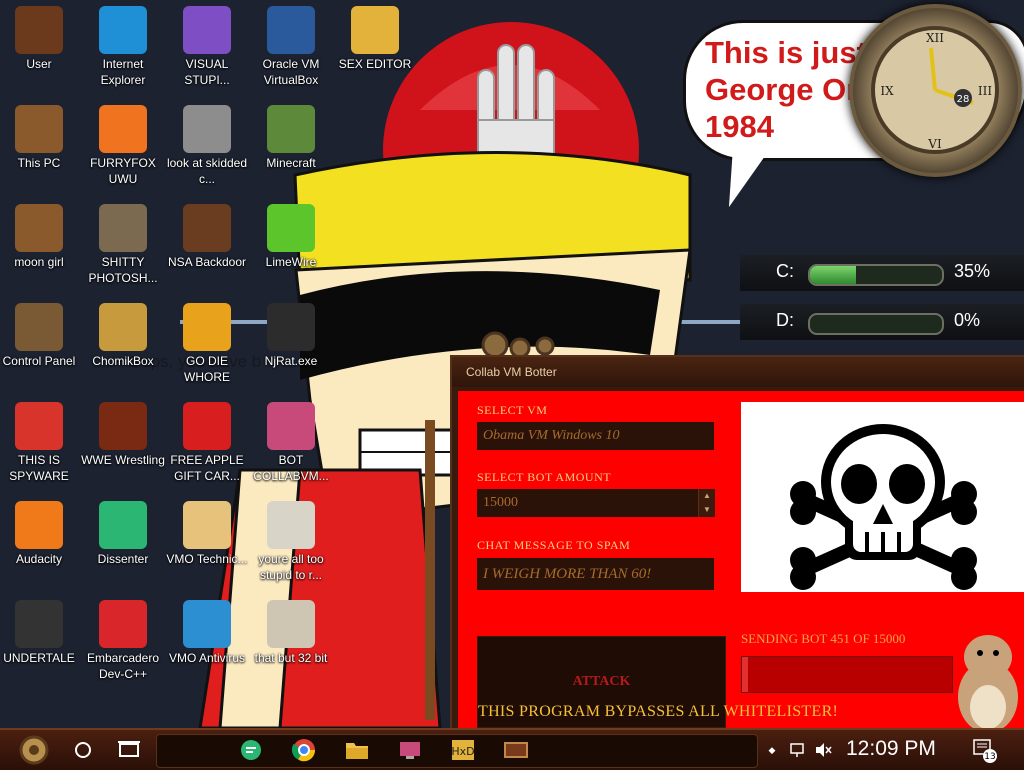 This screenshot has height=770, width=1024. Describe the element at coordinates (882, 273) in the screenshot. I see `drive-gauge: C: 35%` at that location.